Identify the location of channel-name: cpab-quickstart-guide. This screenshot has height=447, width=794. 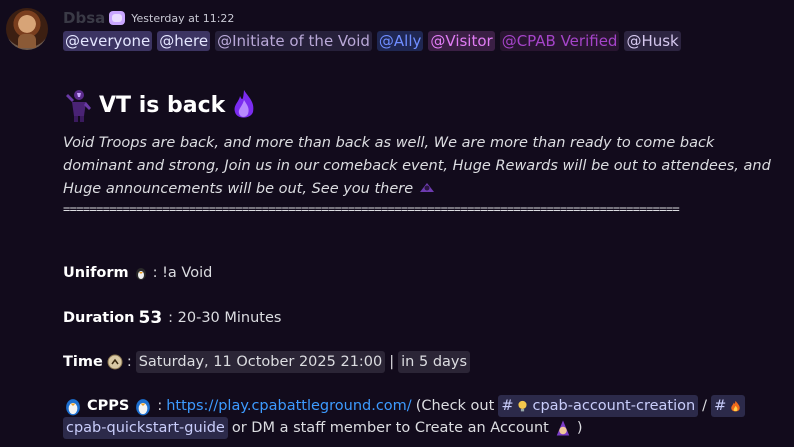
(145, 428).